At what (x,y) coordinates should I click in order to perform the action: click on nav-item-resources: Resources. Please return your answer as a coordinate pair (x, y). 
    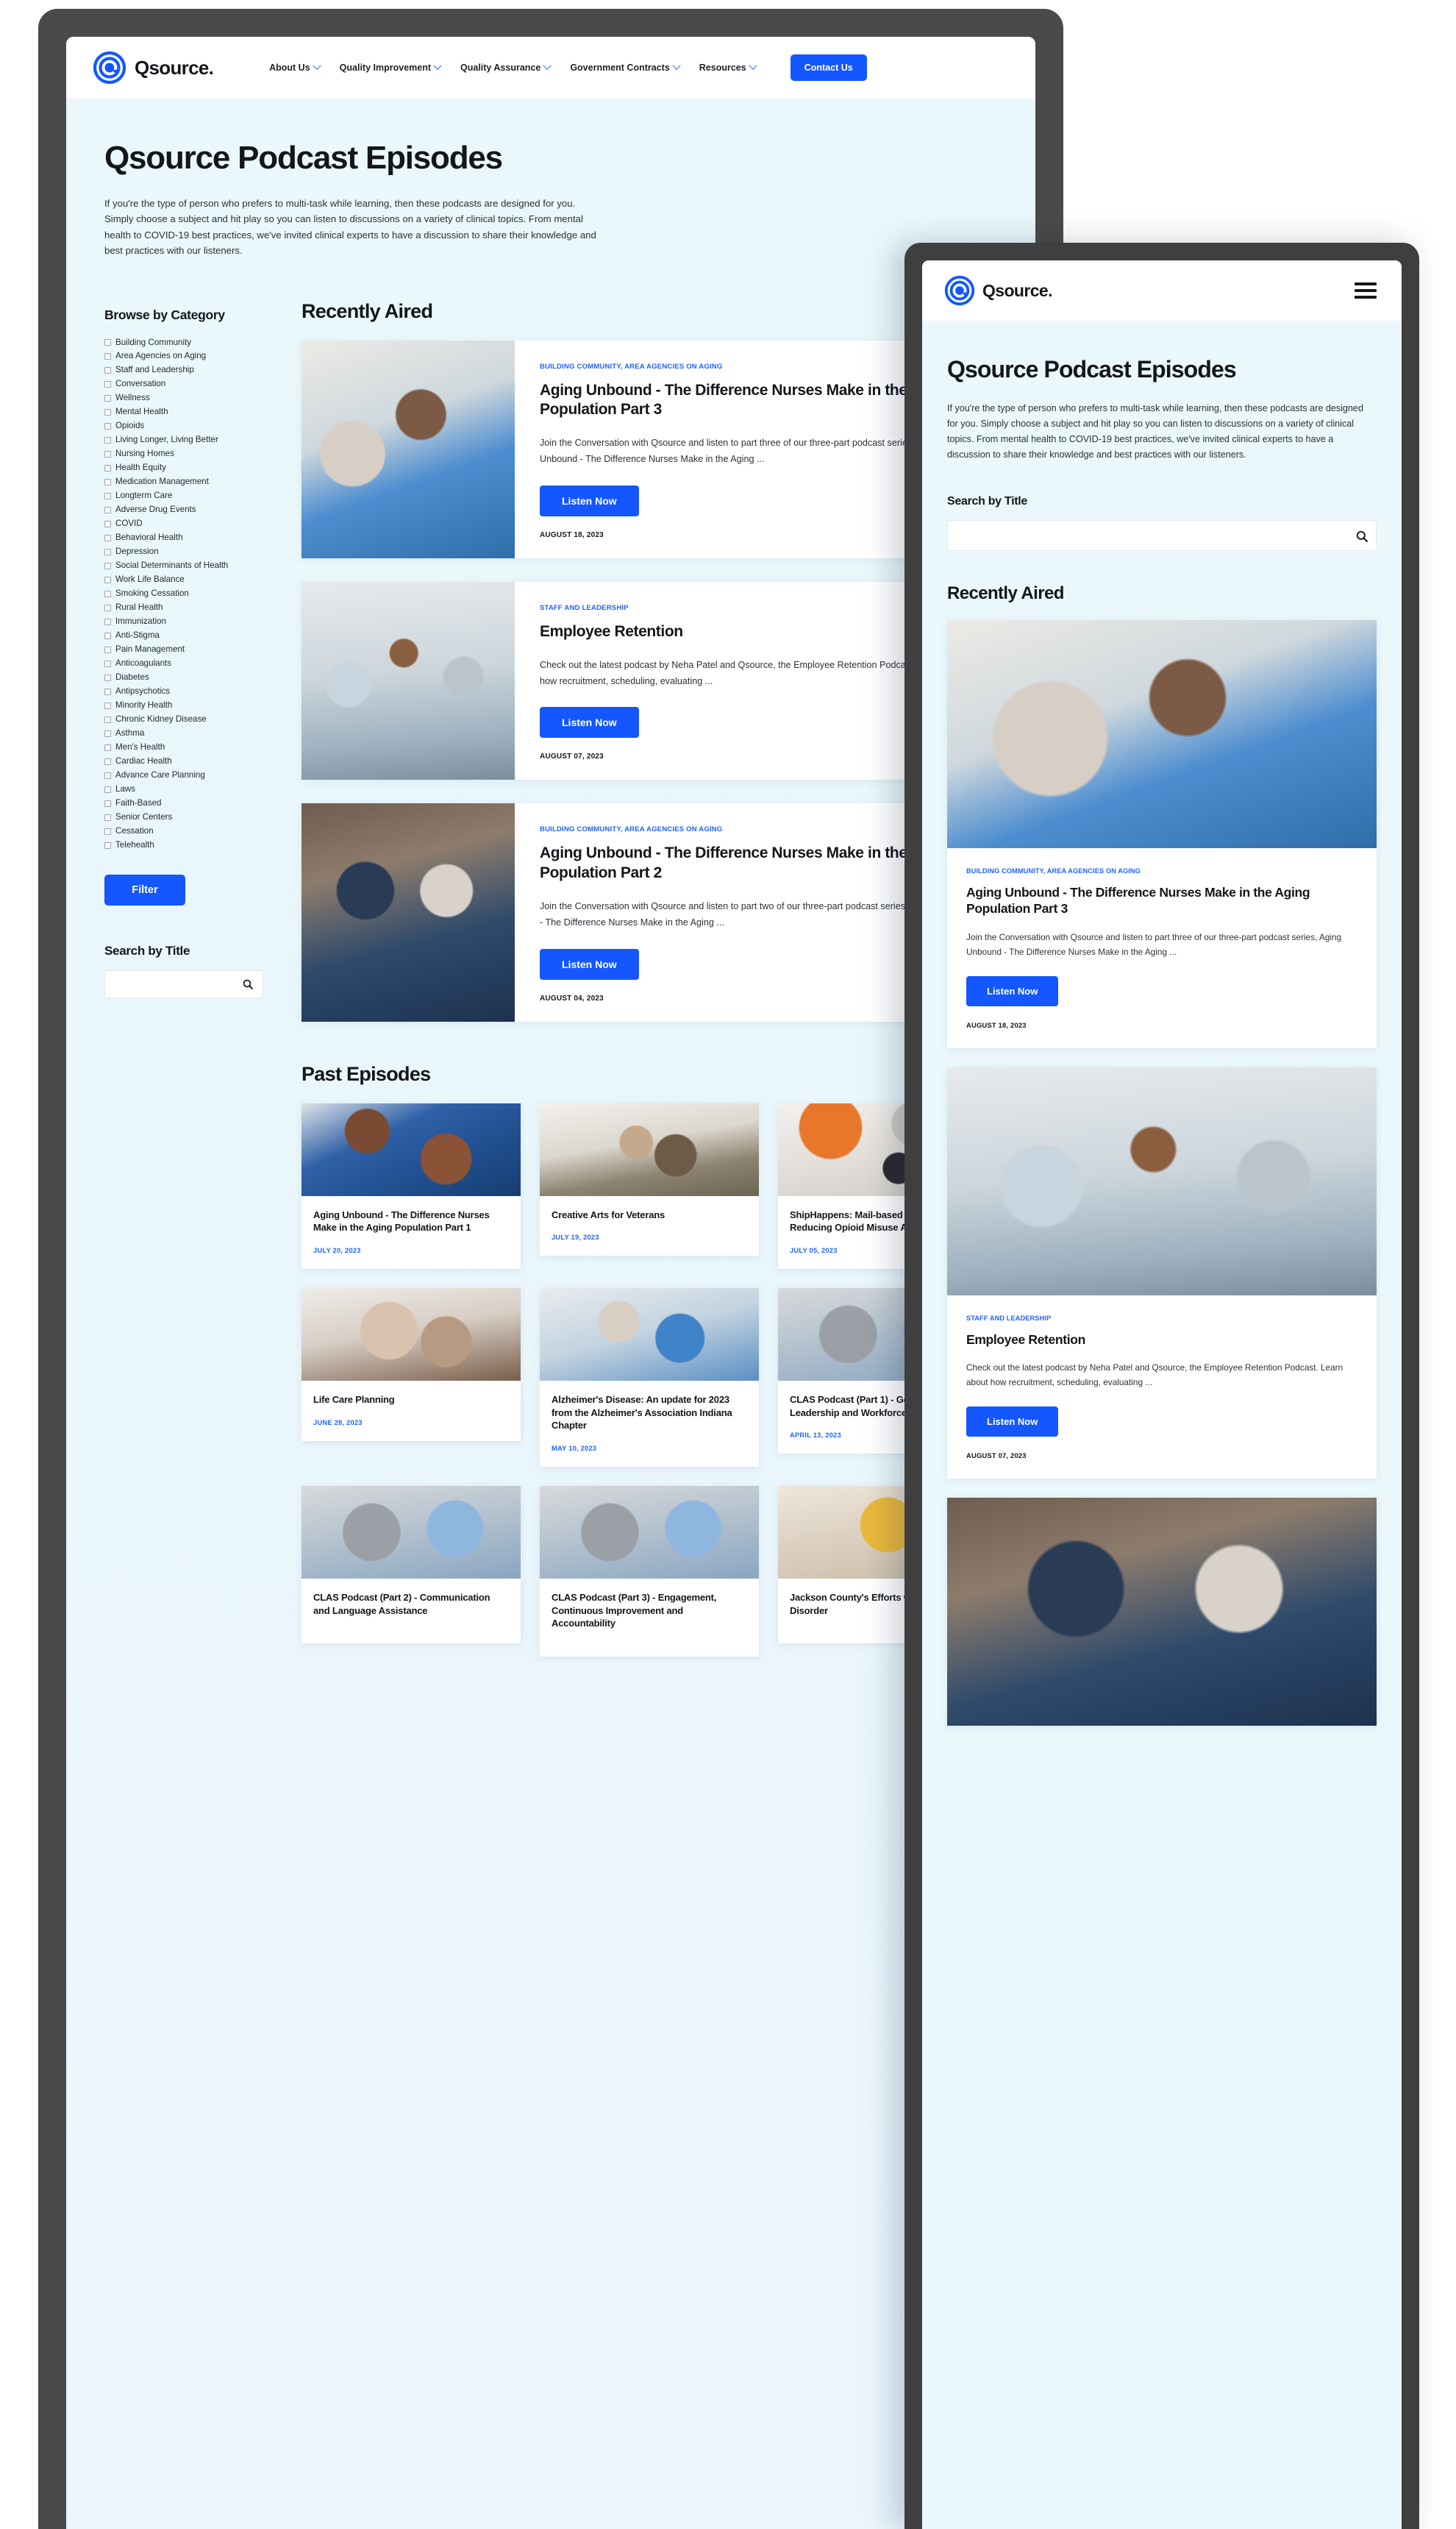
    Looking at the image, I should click on (728, 67).